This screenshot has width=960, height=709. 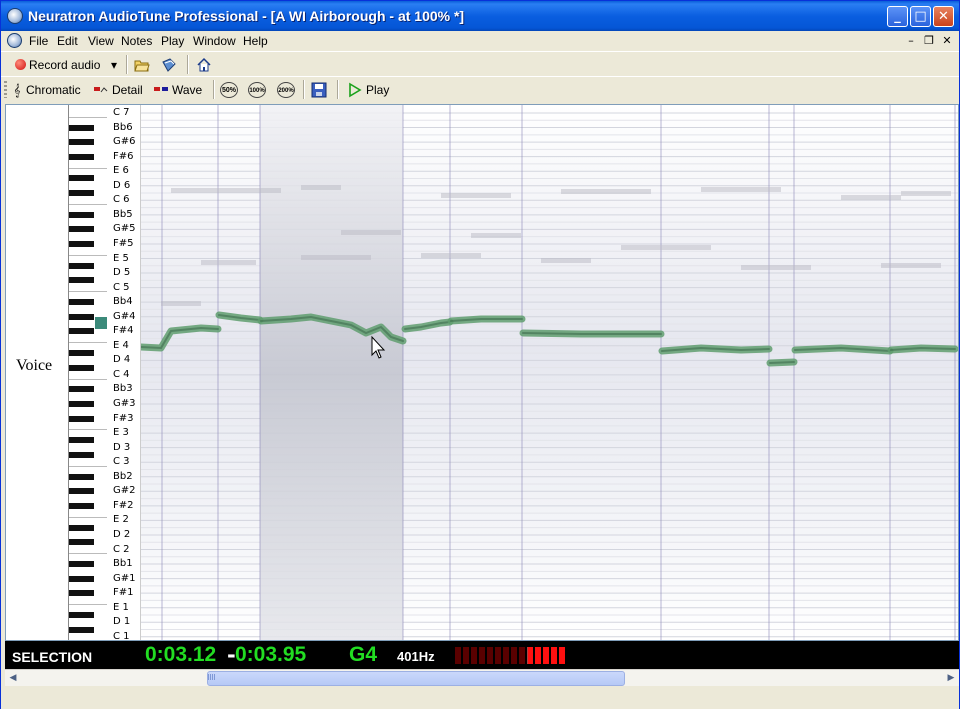 What do you see at coordinates (124, 142) in the screenshot?
I see `note-label: G#6` at bounding box center [124, 142].